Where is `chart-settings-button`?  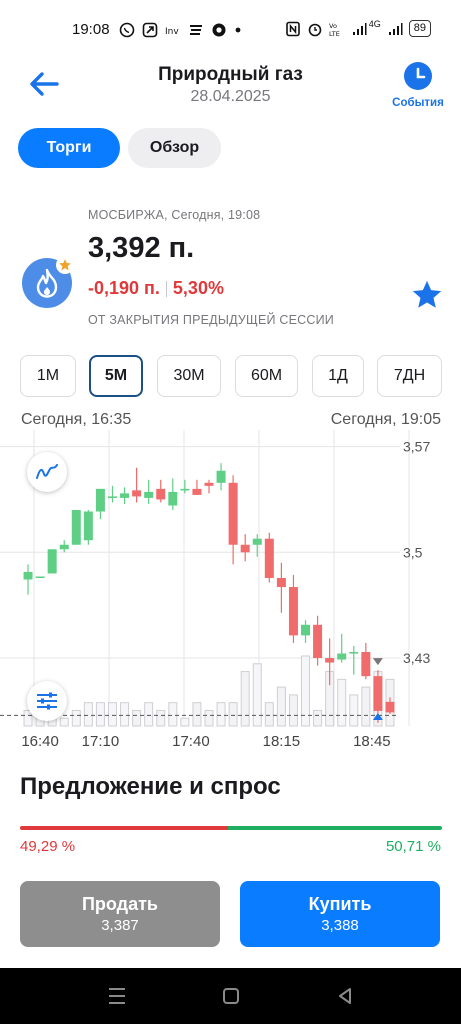 chart-settings-button is located at coordinates (47, 701).